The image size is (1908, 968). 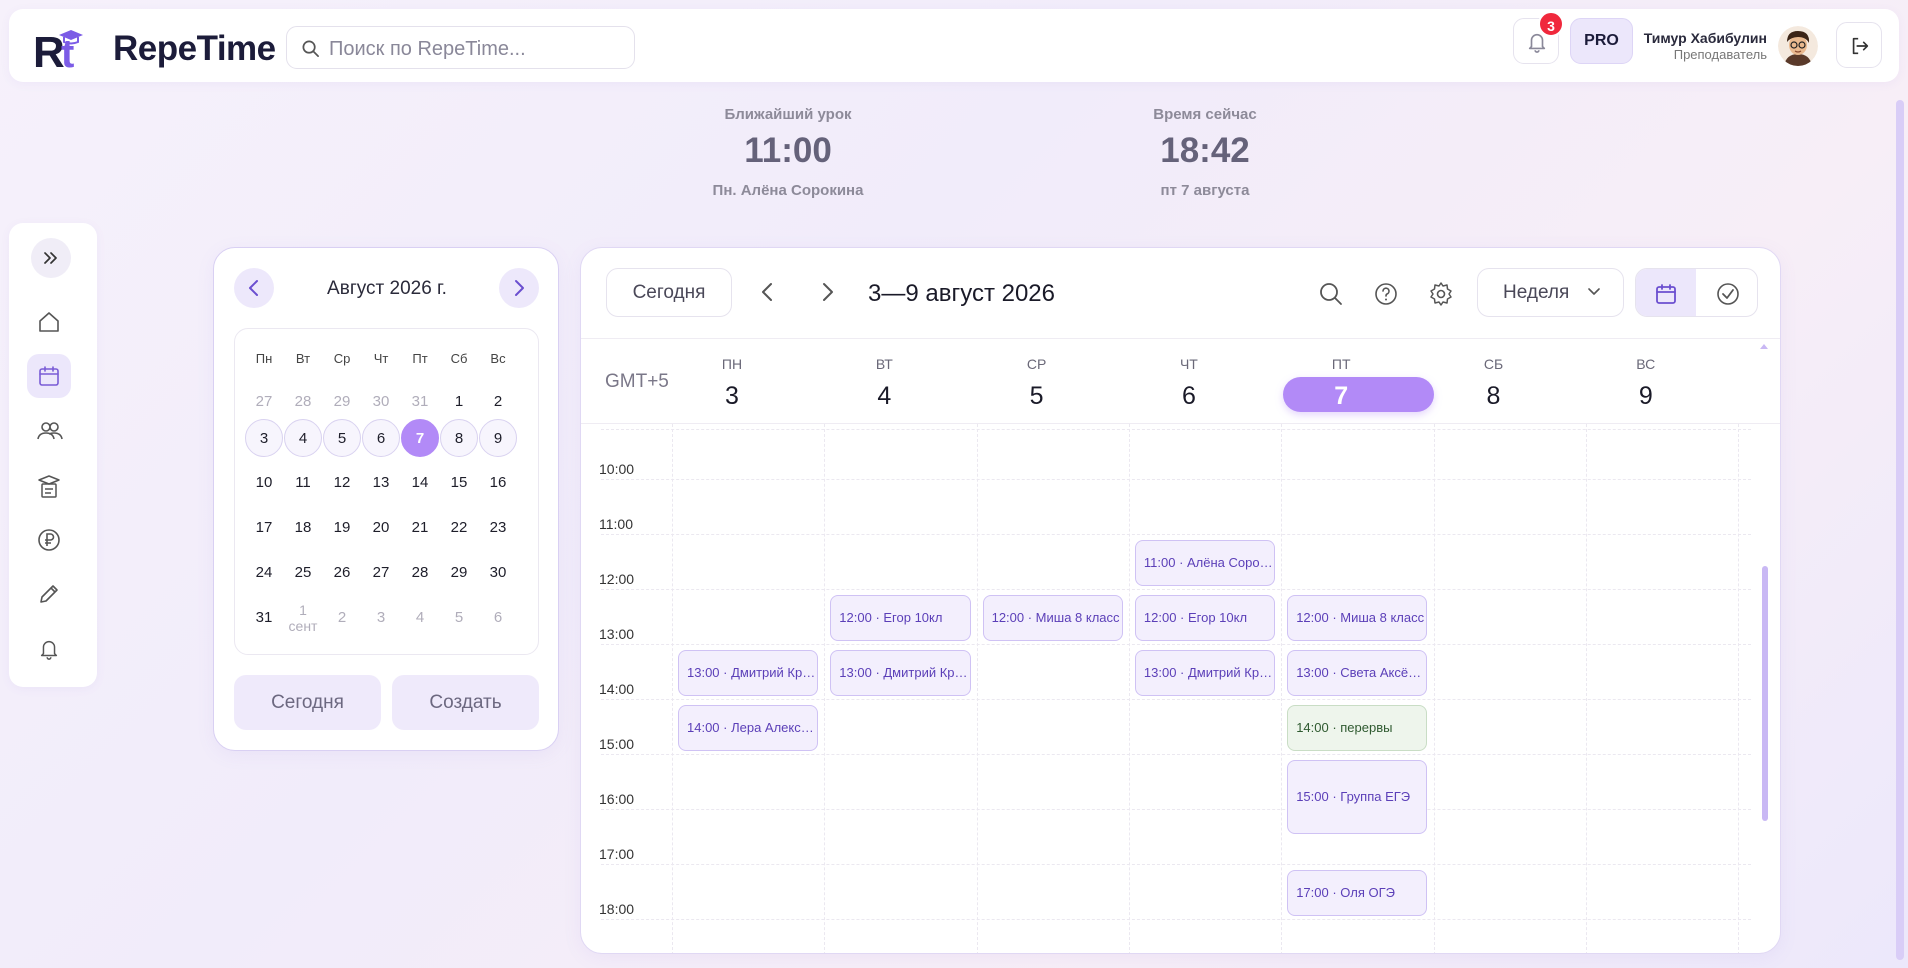 What do you see at coordinates (1357, 893) in the screenshot?
I see `calendar-event: 17:00 · Оля ОГЭ` at bounding box center [1357, 893].